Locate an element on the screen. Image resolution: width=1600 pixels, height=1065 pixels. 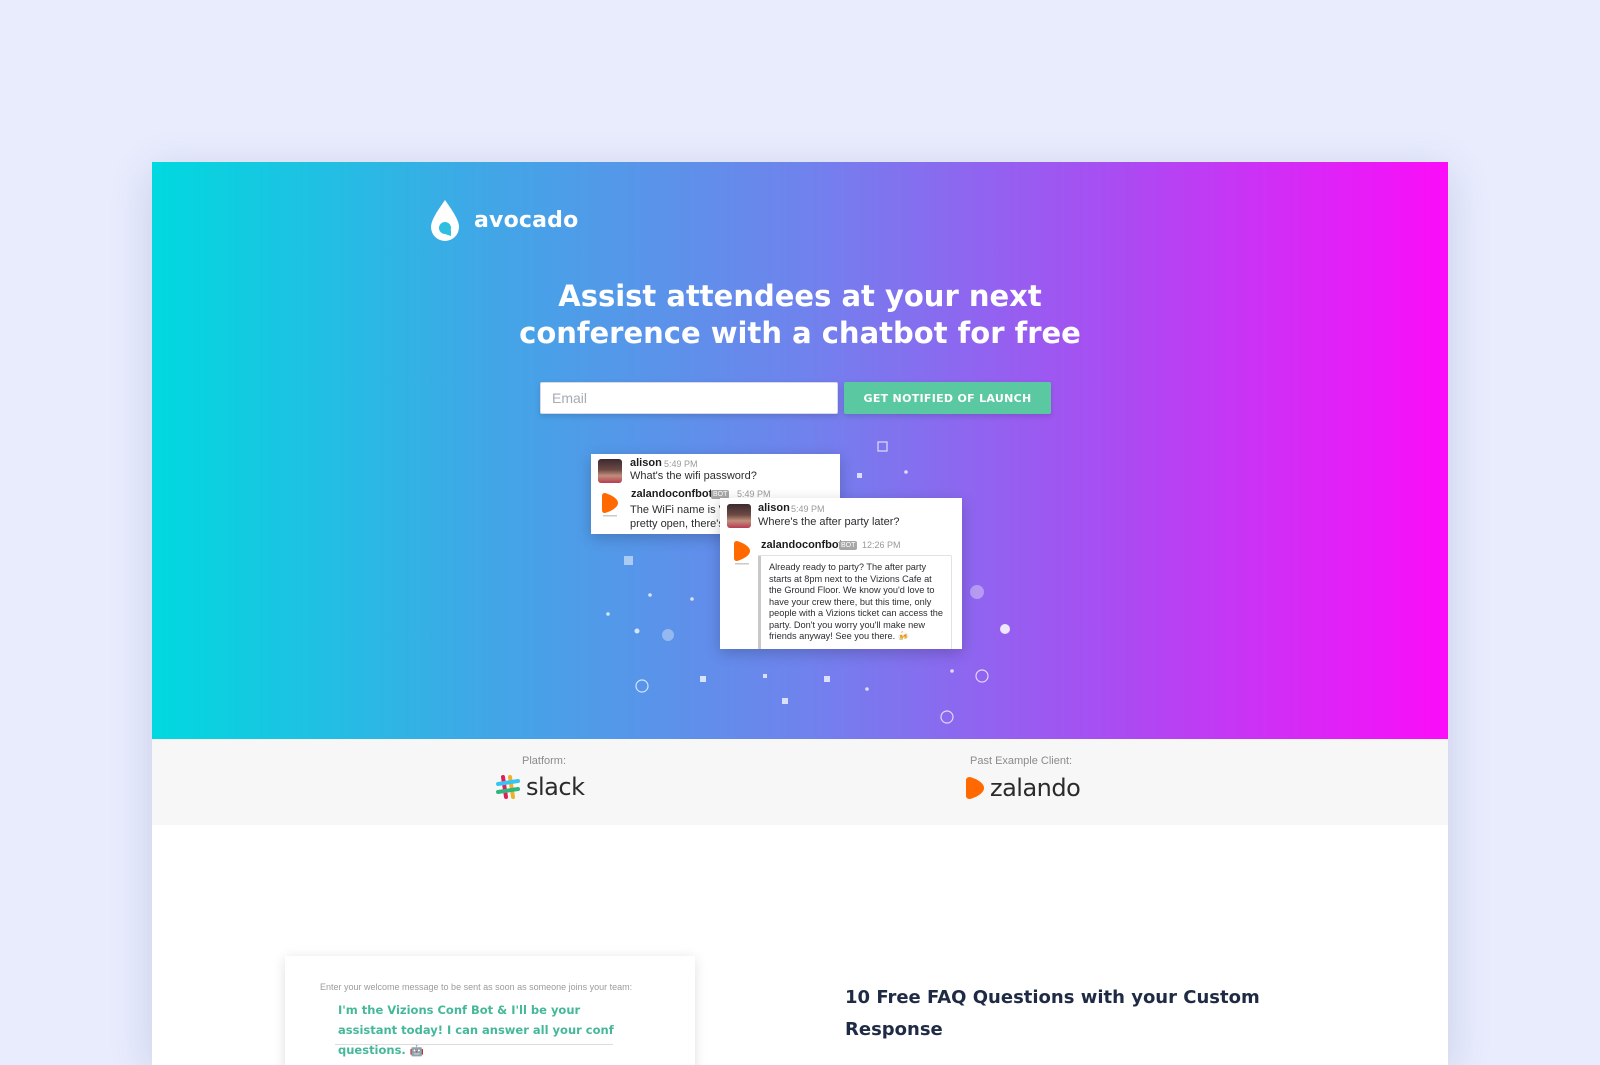
slack-wordmark: slack is located at coordinates (555, 787).